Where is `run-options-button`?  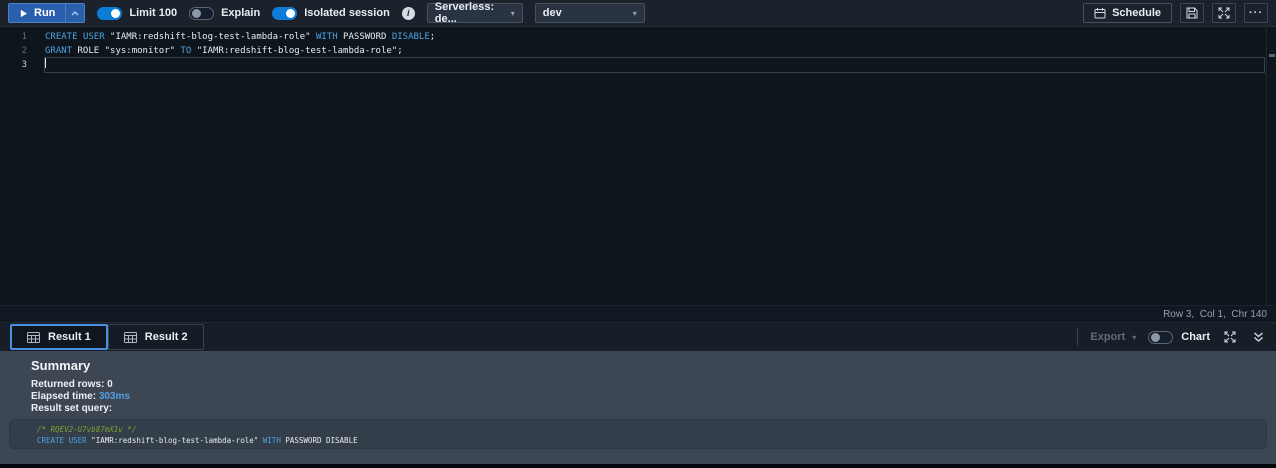 run-options-button is located at coordinates (75, 13).